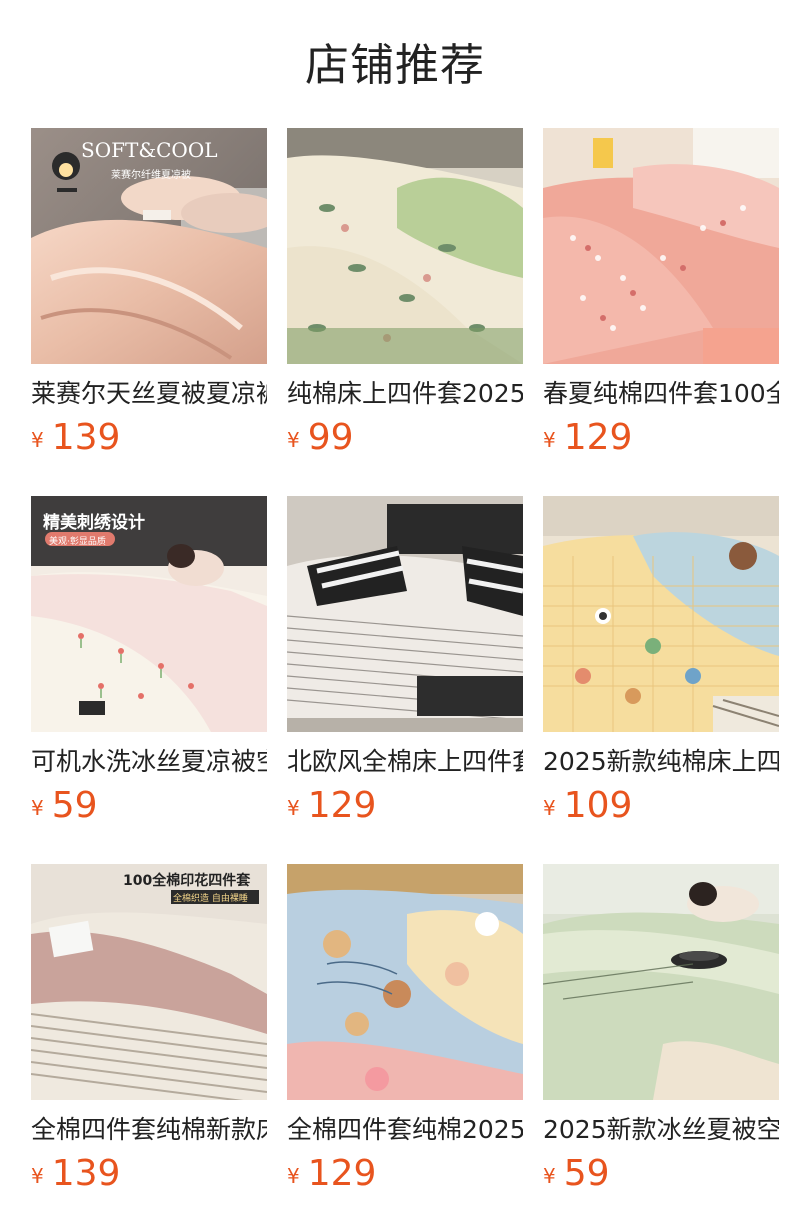 The width and height of the screenshot is (790, 1232). Describe the element at coordinates (598, 805) in the screenshot. I see `price-amount: 109` at that location.